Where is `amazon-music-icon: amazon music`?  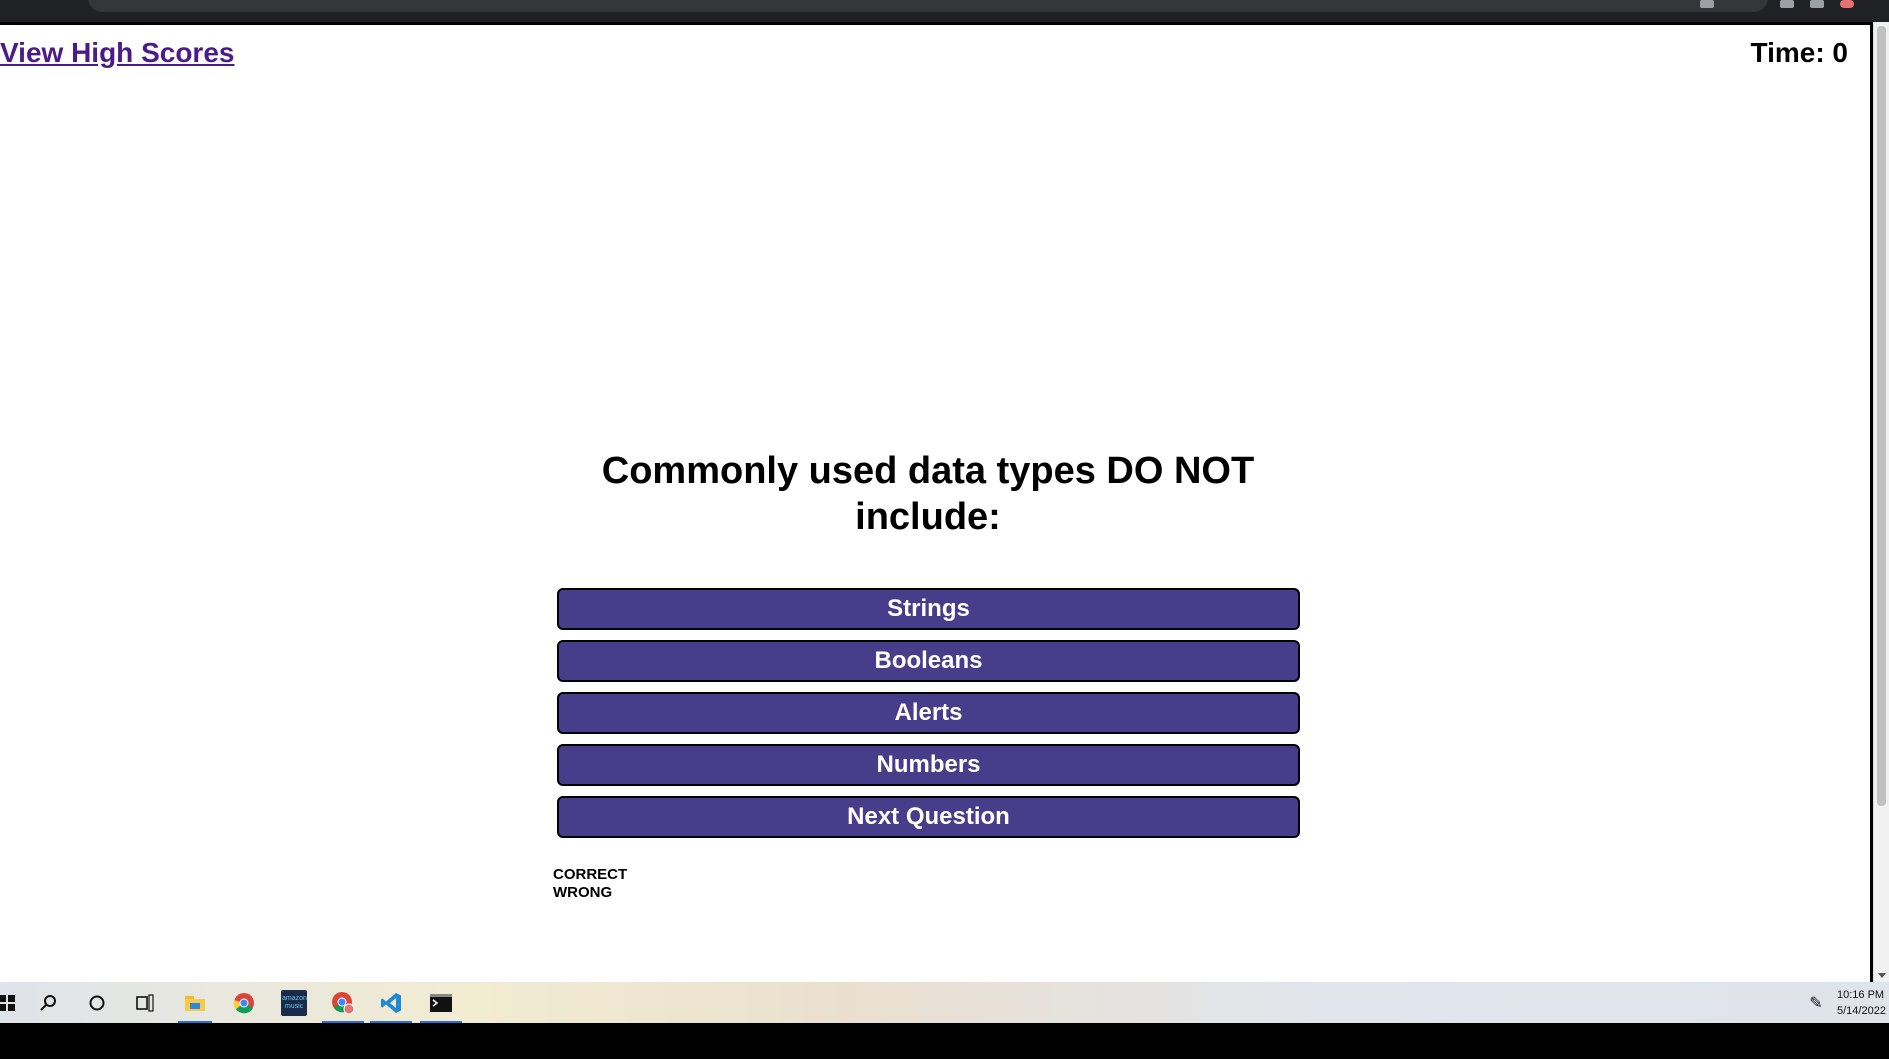 amazon-music-icon: amazon music is located at coordinates (294, 1003).